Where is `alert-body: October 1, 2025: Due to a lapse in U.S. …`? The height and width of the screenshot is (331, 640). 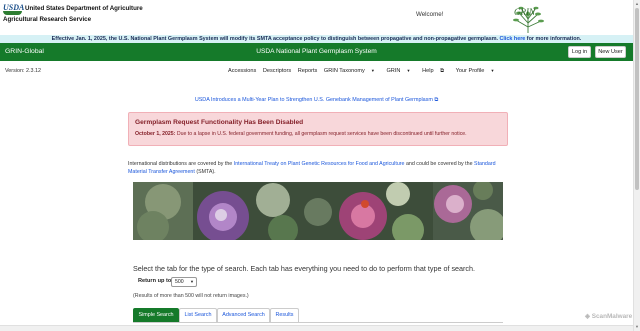
alert-body: October 1, 2025: Due to a lapse in U.S. … is located at coordinates (301, 134).